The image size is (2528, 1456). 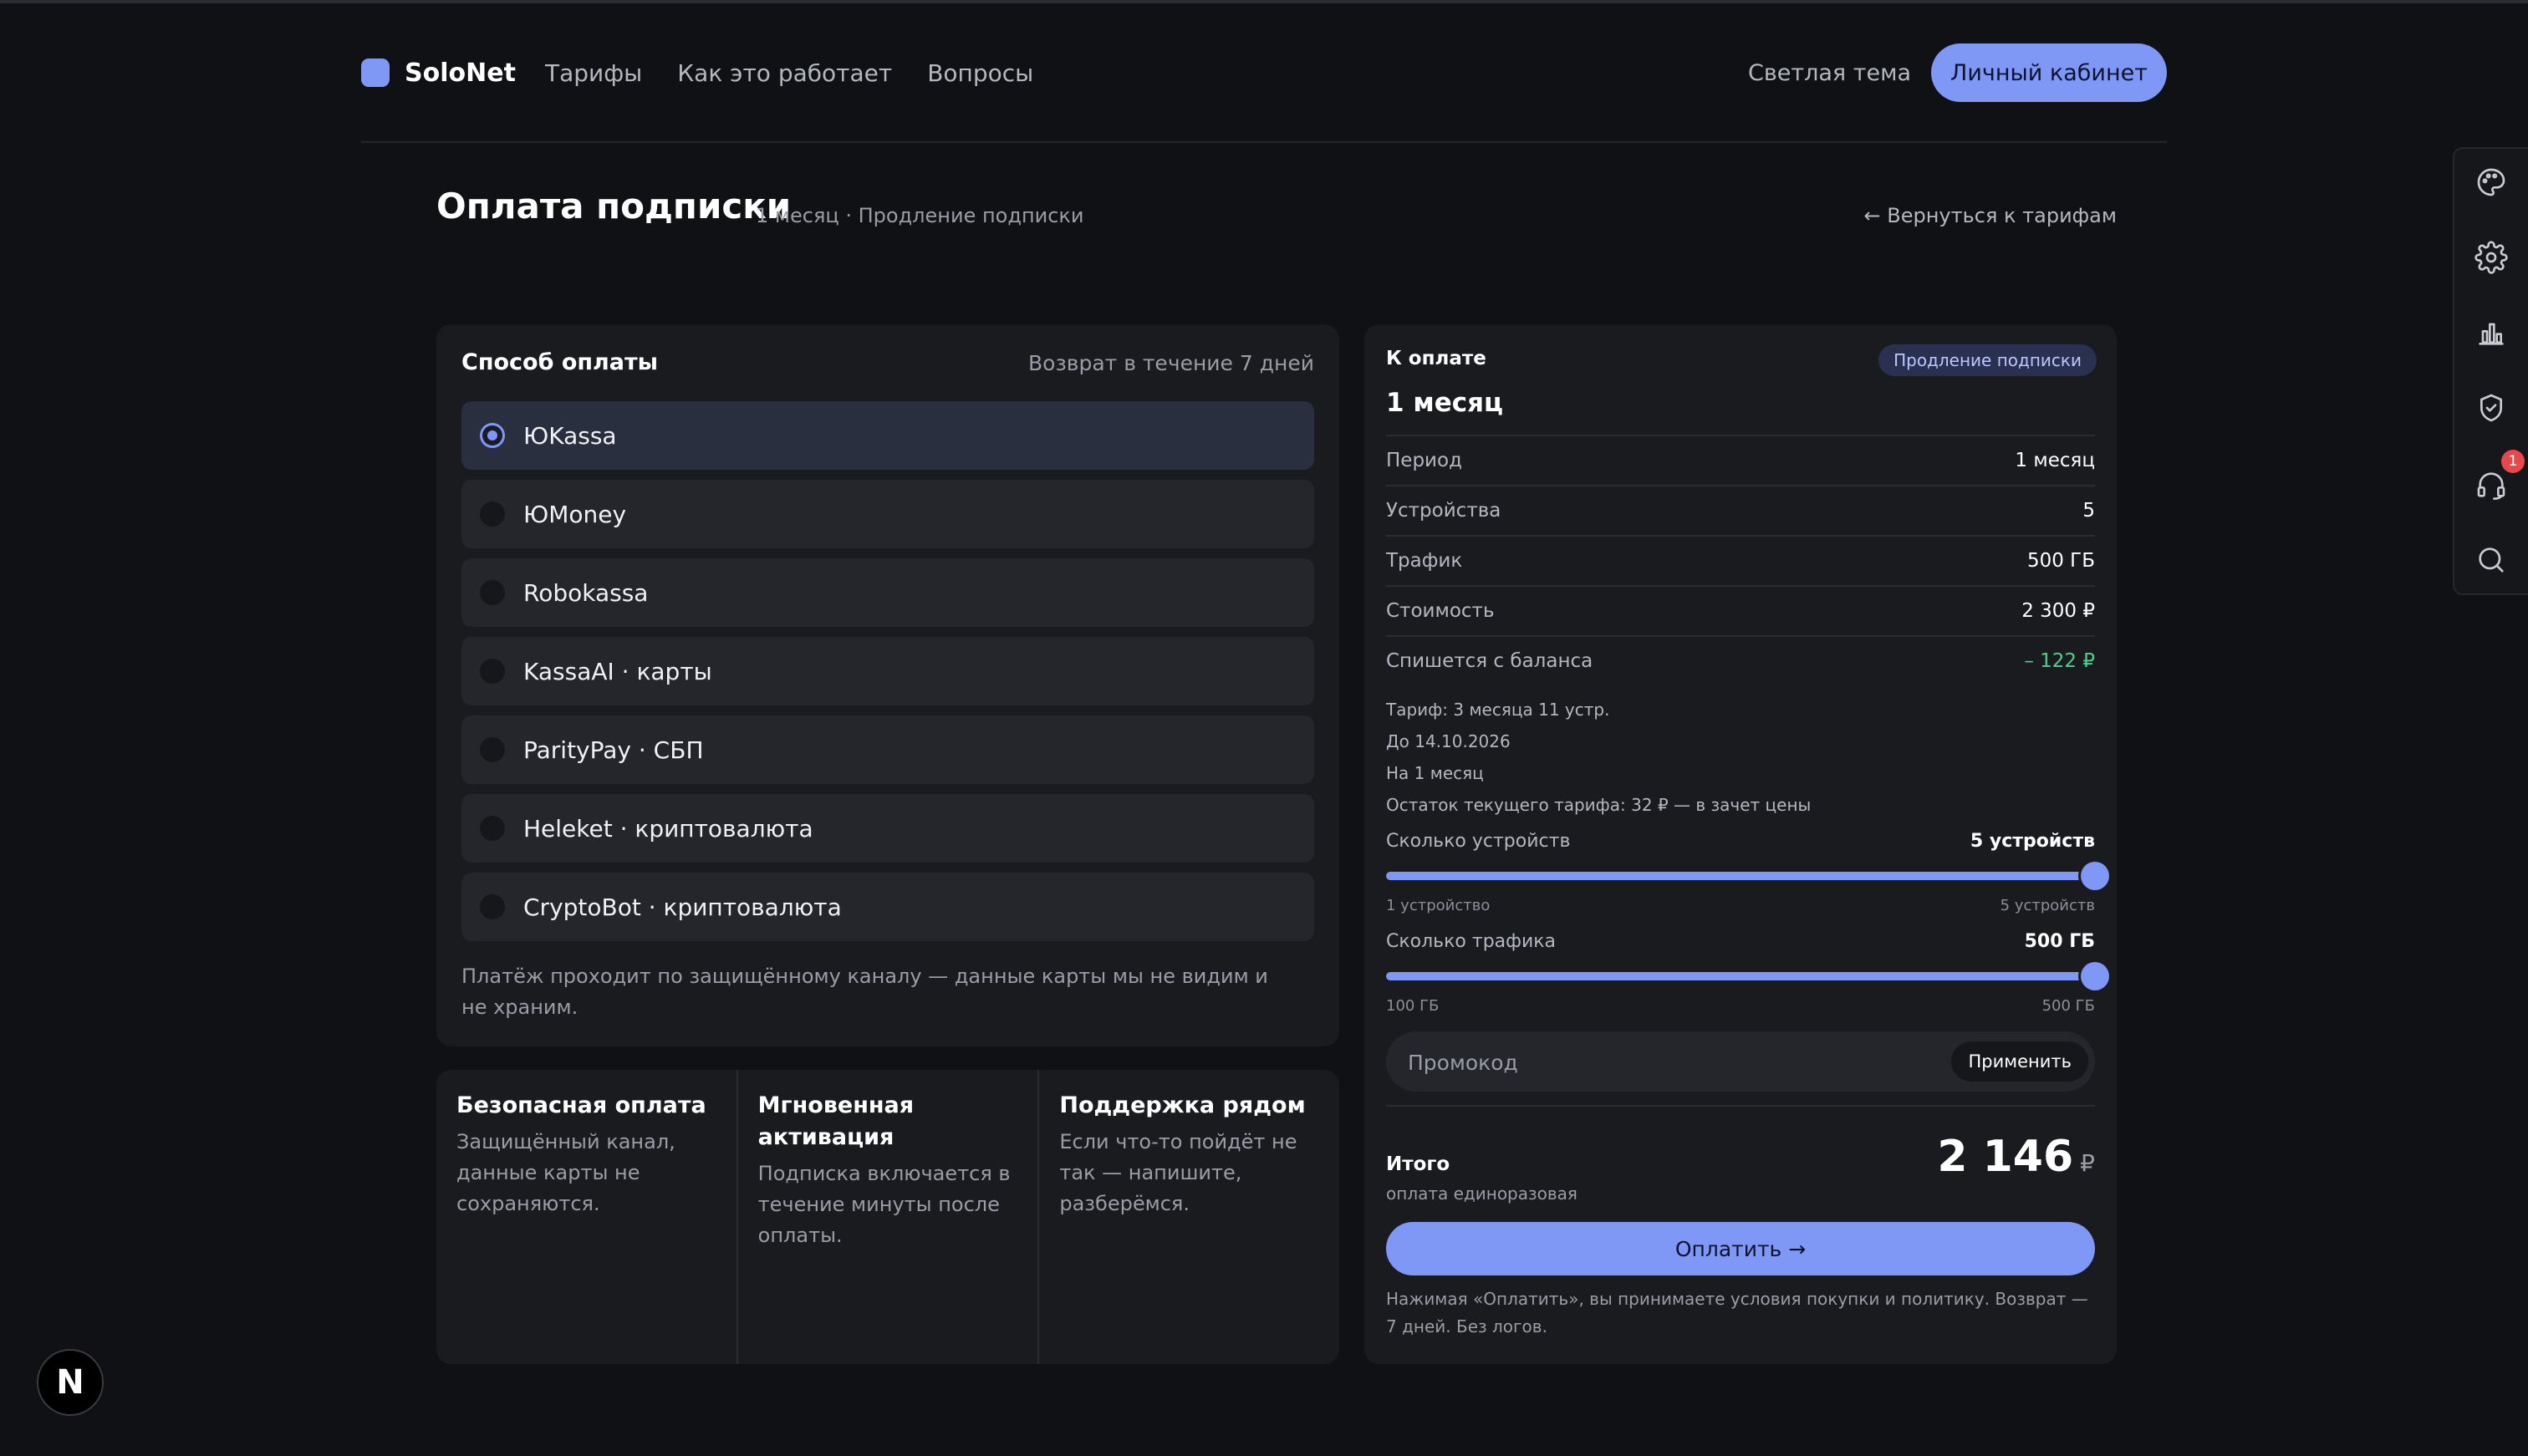 What do you see at coordinates (887, 749) in the screenshot?
I see `method-paritypay: ParityPay · СБП` at bounding box center [887, 749].